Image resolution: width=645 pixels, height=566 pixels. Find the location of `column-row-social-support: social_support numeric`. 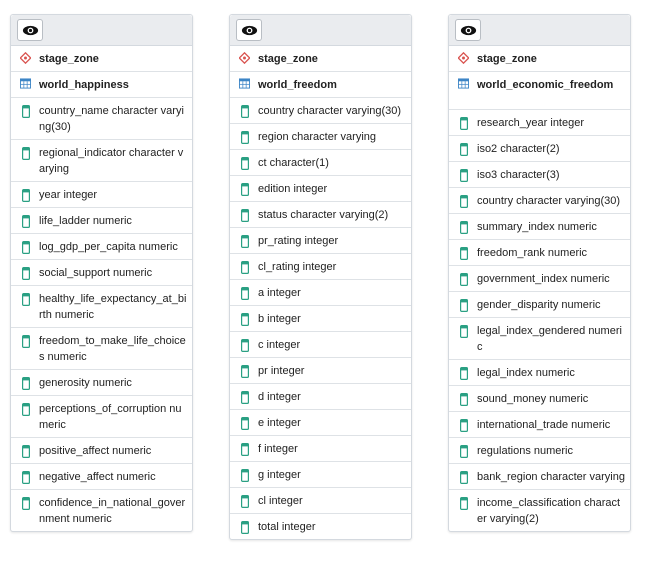

column-row-social-support: social_support numeric is located at coordinates (101, 273).